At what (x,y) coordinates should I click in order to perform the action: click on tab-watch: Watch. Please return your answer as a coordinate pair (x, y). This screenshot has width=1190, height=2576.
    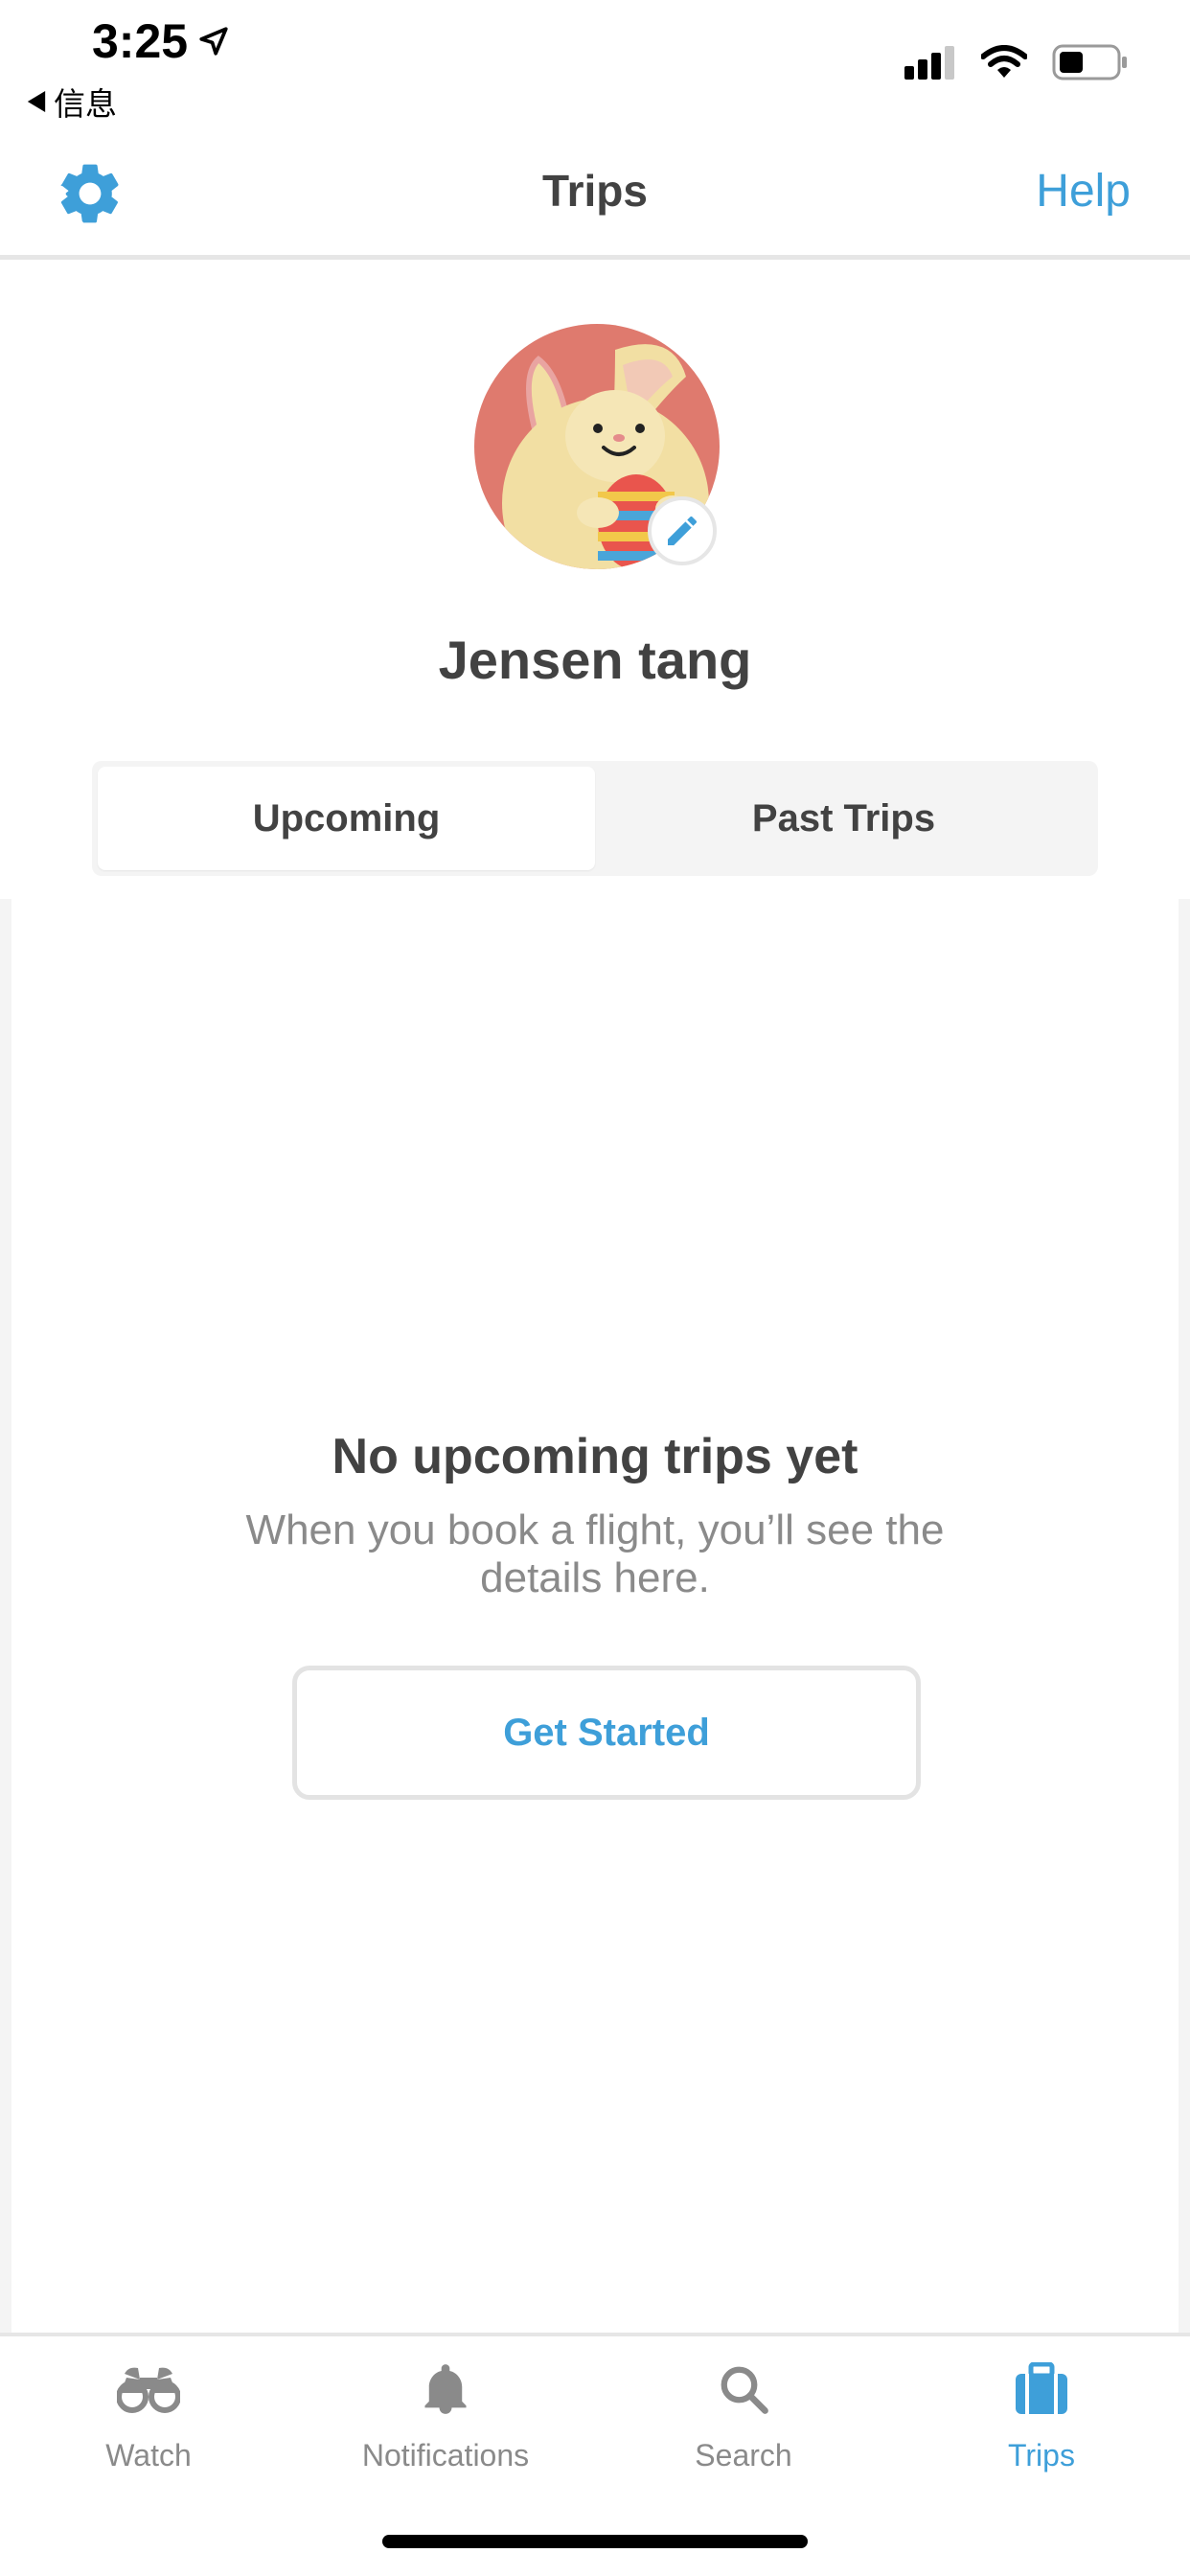
    Looking at the image, I should click on (148, 2414).